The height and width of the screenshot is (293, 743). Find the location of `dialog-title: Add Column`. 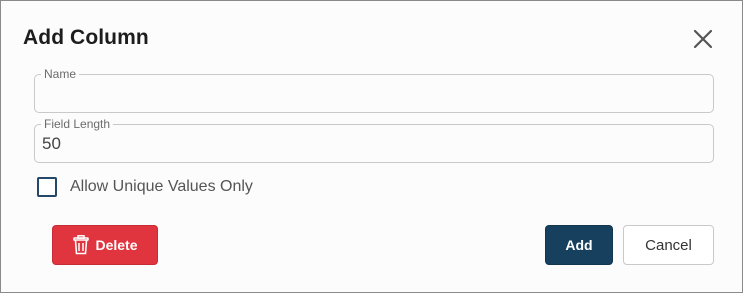

dialog-title: Add Column is located at coordinates (86, 37).